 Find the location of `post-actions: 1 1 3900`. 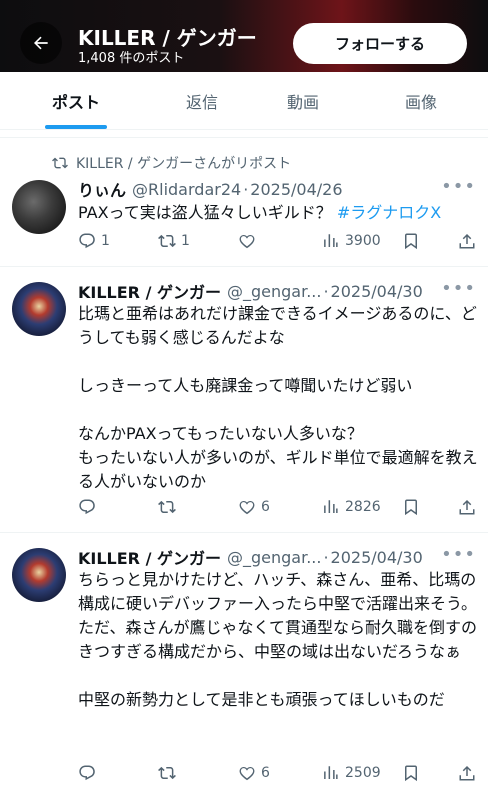

post-actions: 1 1 3900 is located at coordinates (278, 244).